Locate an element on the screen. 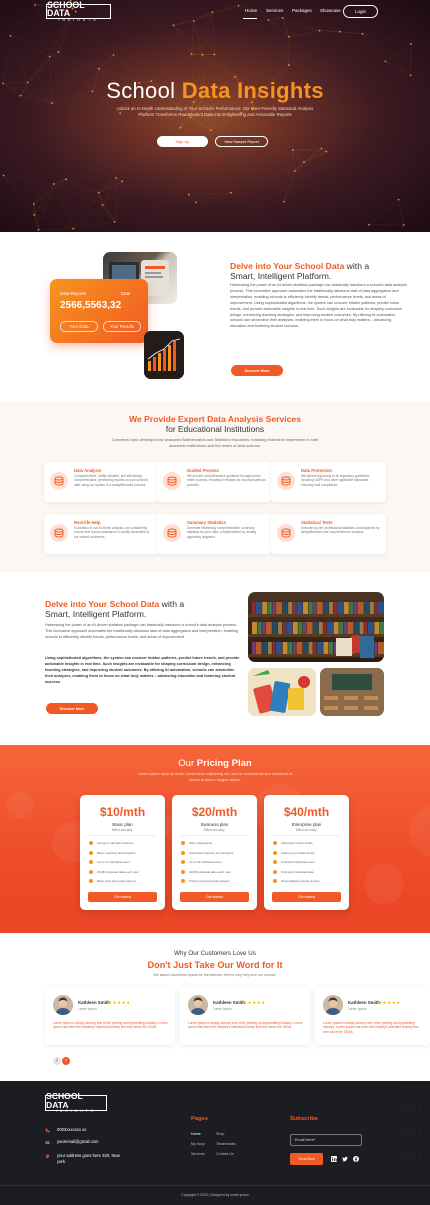 The image size is (430, 1205). plan-price: $40/mth is located at coordinates (306, 812).